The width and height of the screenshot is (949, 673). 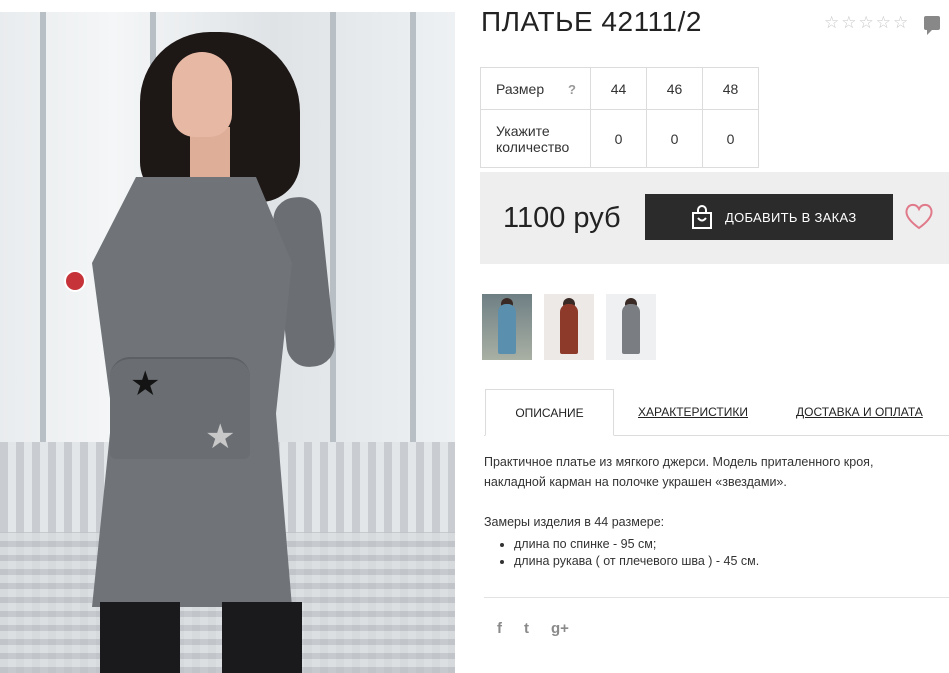 I want to click on shopping-bag-icon, so click(x=702, y=217).